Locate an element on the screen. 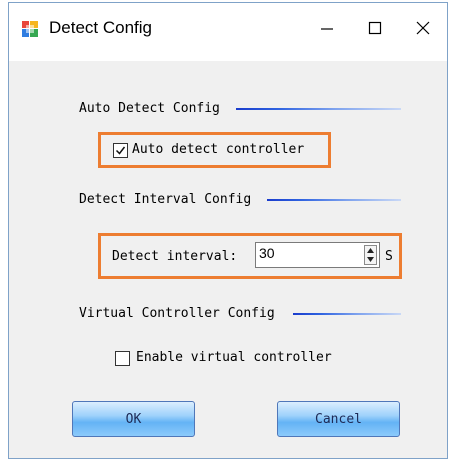  detect-interval-separator is located at coordinates (334, 200).